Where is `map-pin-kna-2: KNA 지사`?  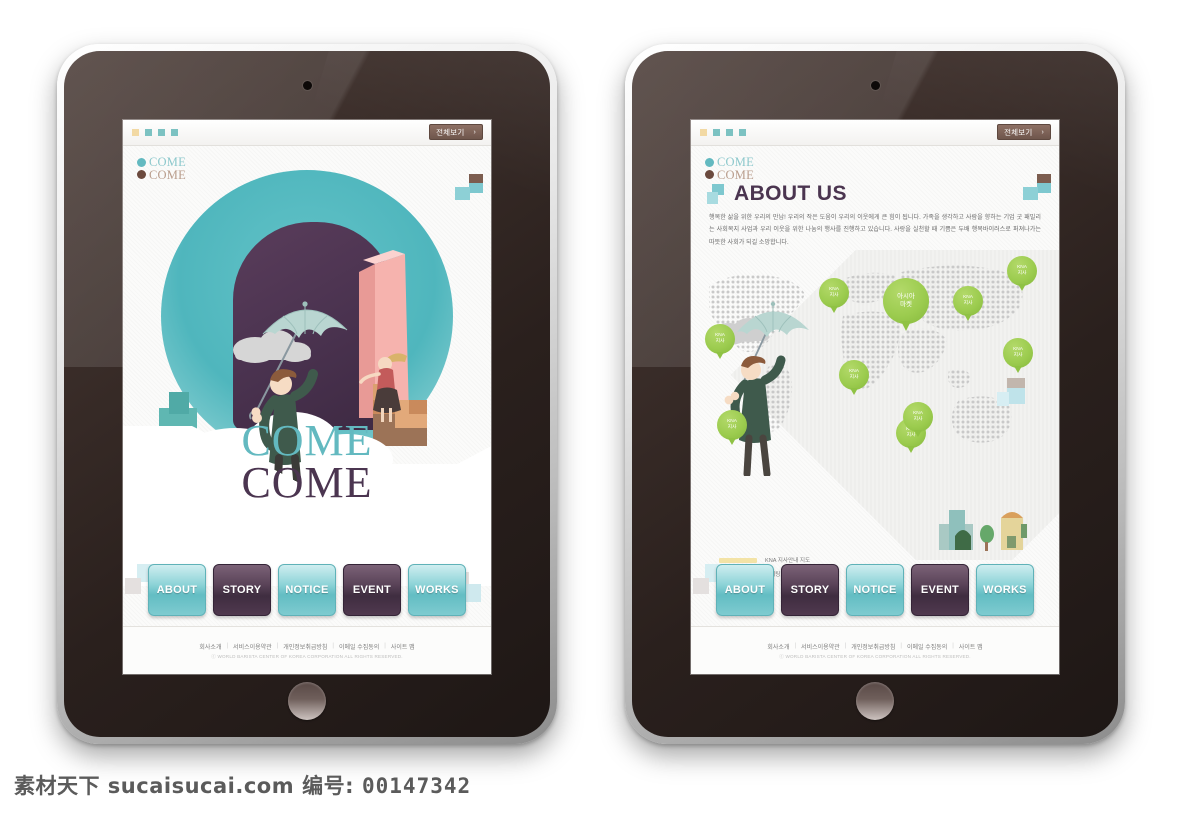 map-pin-kna-2: KNA 지사 is located at coordinates (720, 341).